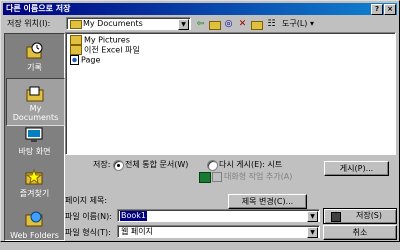 This screenshot has height=250, width=400. What do you see at coordinates (390, 9) in the screenshot?
I see `close-button: ×` at bounding box center [390, 9].